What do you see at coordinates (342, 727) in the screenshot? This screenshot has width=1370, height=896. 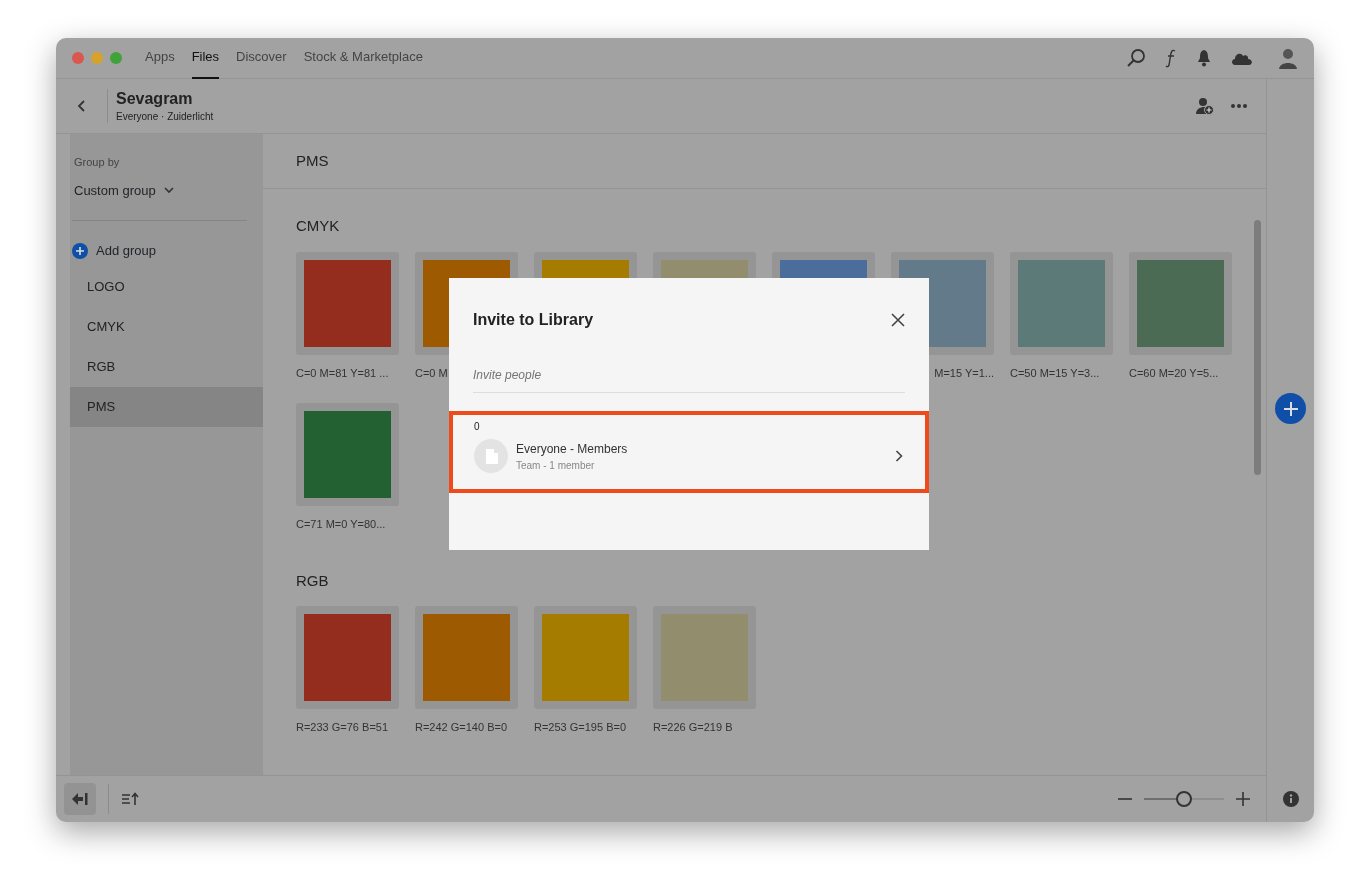 I see `swatch-label: R=233 G=76 B=51` at bounding box center [342, 727].